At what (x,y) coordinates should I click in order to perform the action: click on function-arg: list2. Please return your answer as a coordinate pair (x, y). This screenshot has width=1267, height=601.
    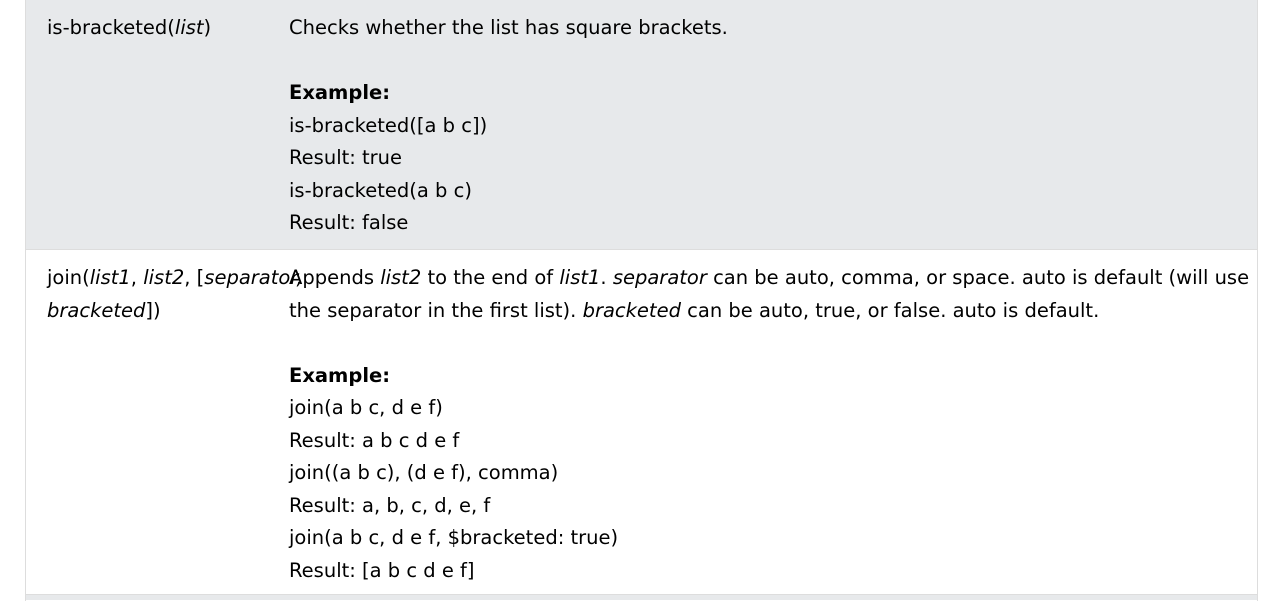
    Looking at the image, I should click on (164, 277).